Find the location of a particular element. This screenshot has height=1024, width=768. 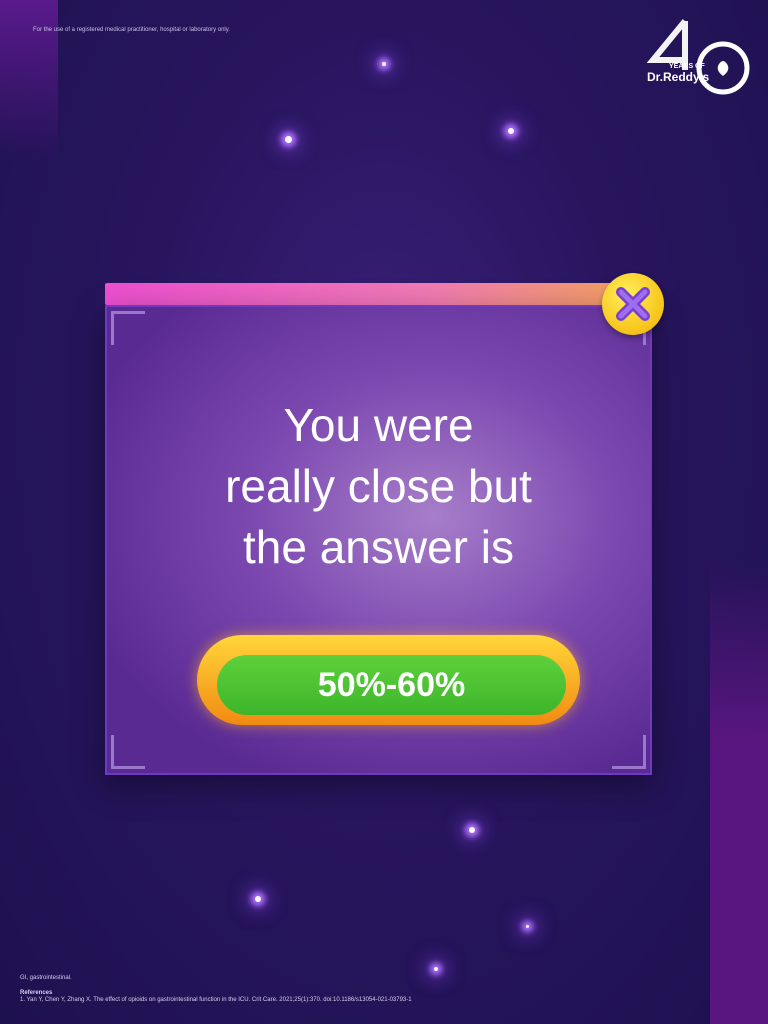

answer-value: 50%-60% is located at coordinates (391, 685).